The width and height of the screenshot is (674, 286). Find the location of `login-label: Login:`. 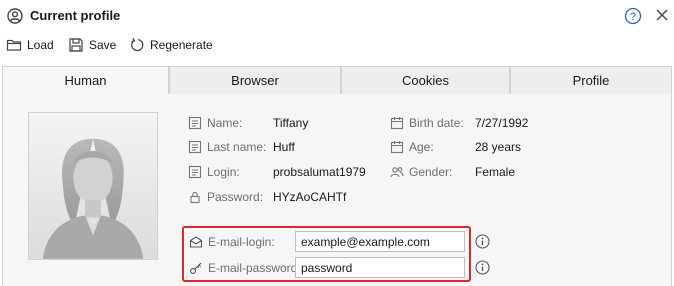

login-label: Login: is located at coordinates (223, 172).